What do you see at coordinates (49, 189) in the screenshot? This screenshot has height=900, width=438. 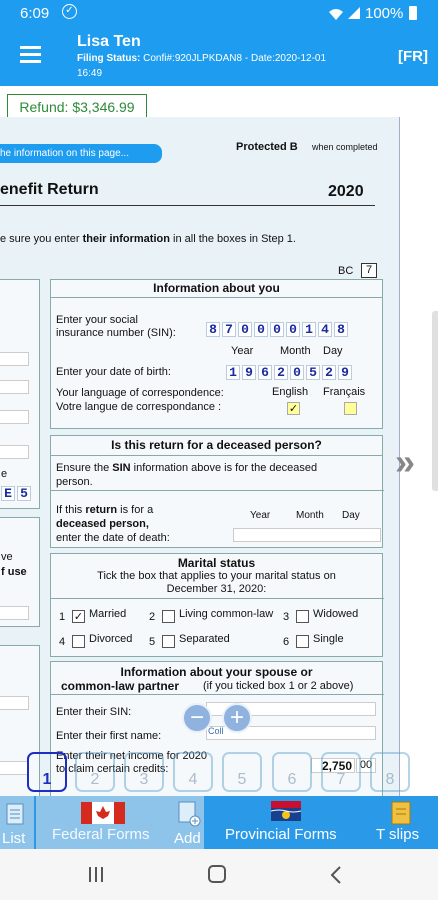 I see `form-title: enefit Return` at bounding box center [49, 189].